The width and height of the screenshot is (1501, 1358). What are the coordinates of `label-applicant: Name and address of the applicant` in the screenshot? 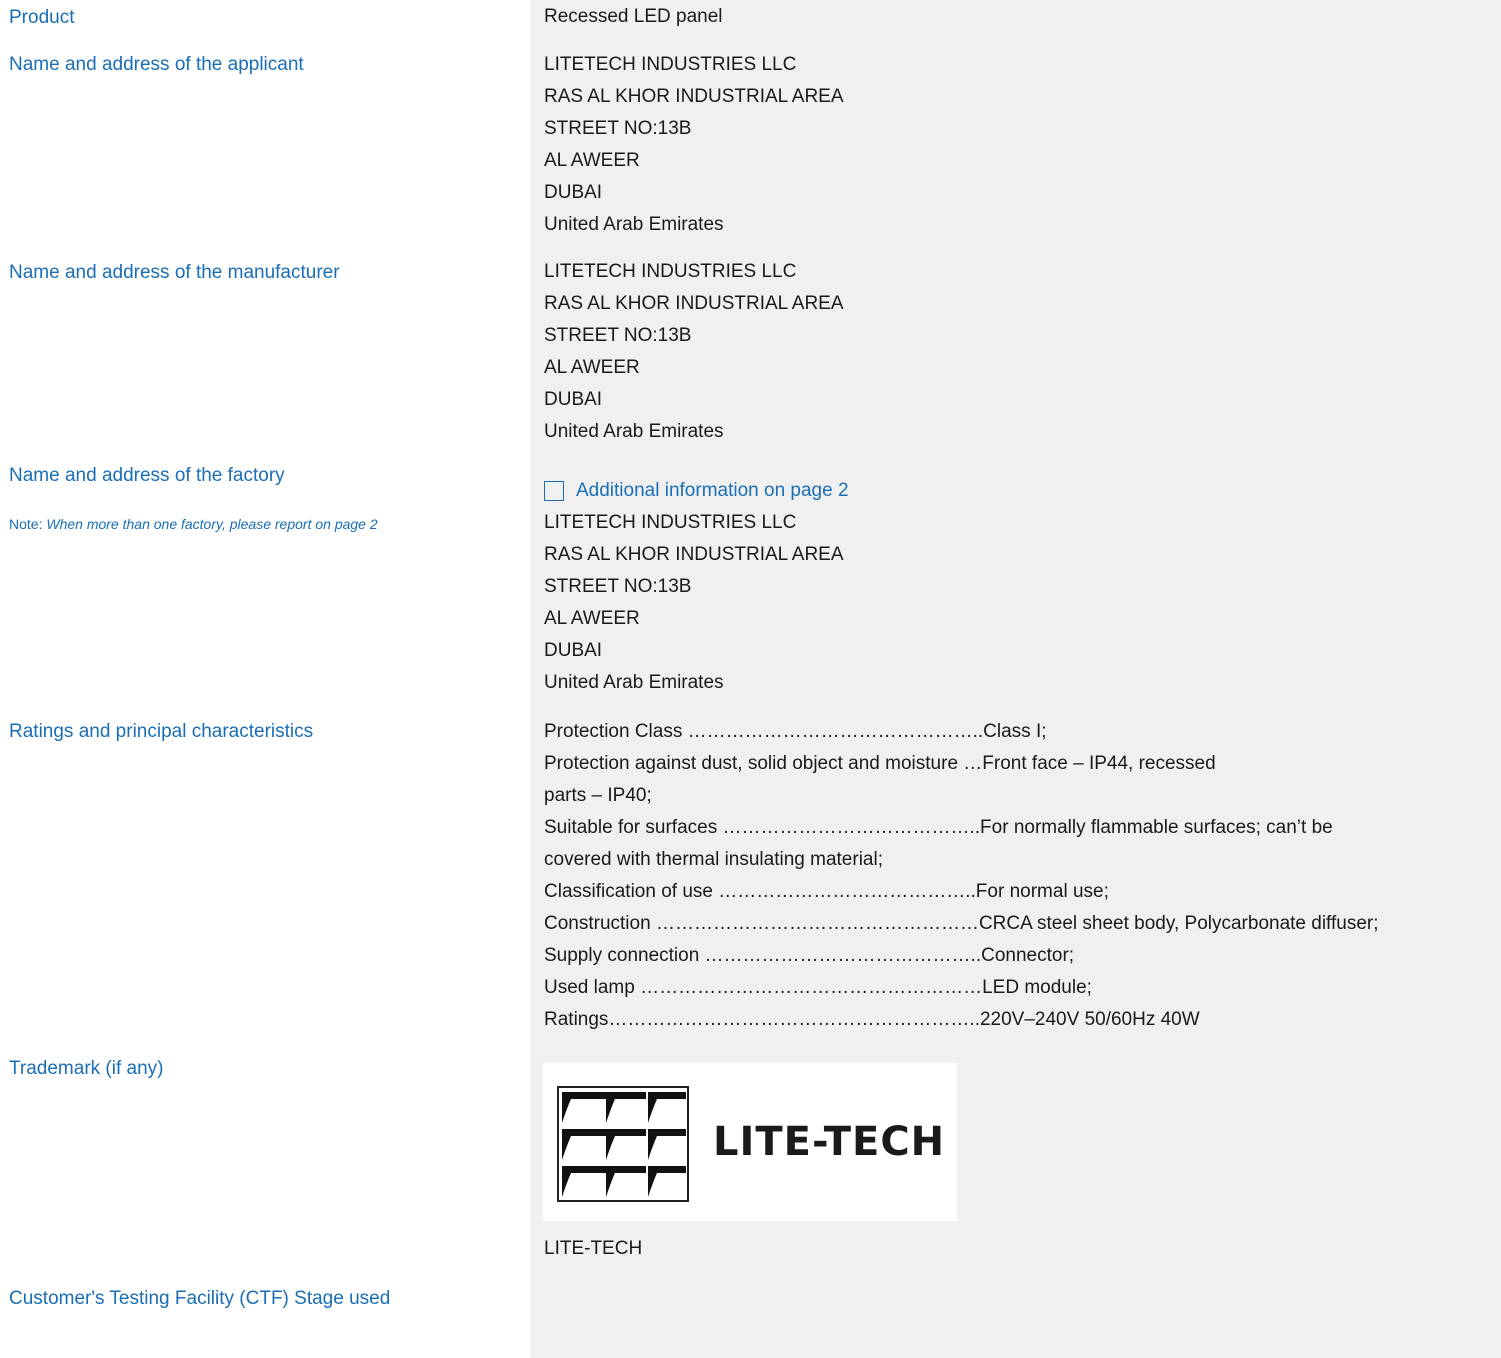 It's located at (156, 64).